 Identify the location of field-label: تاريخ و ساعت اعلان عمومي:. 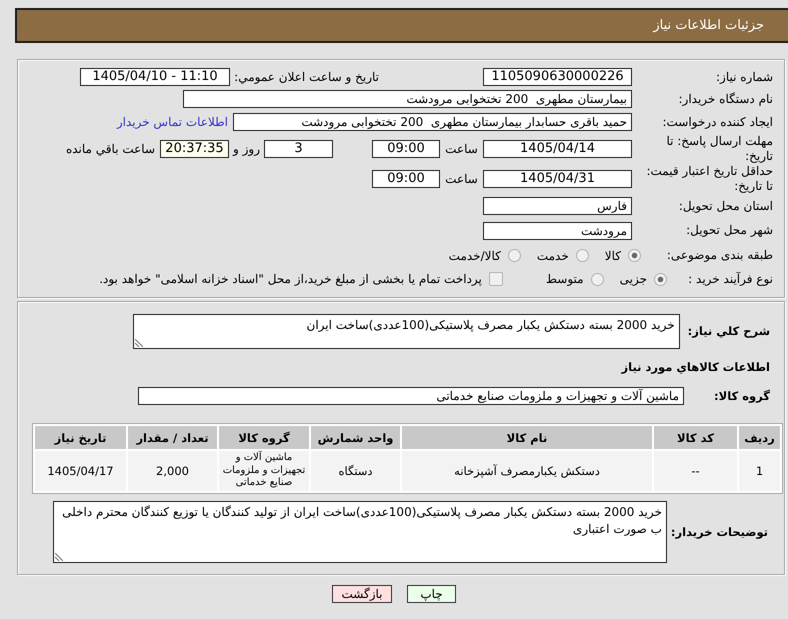
(306, 77).